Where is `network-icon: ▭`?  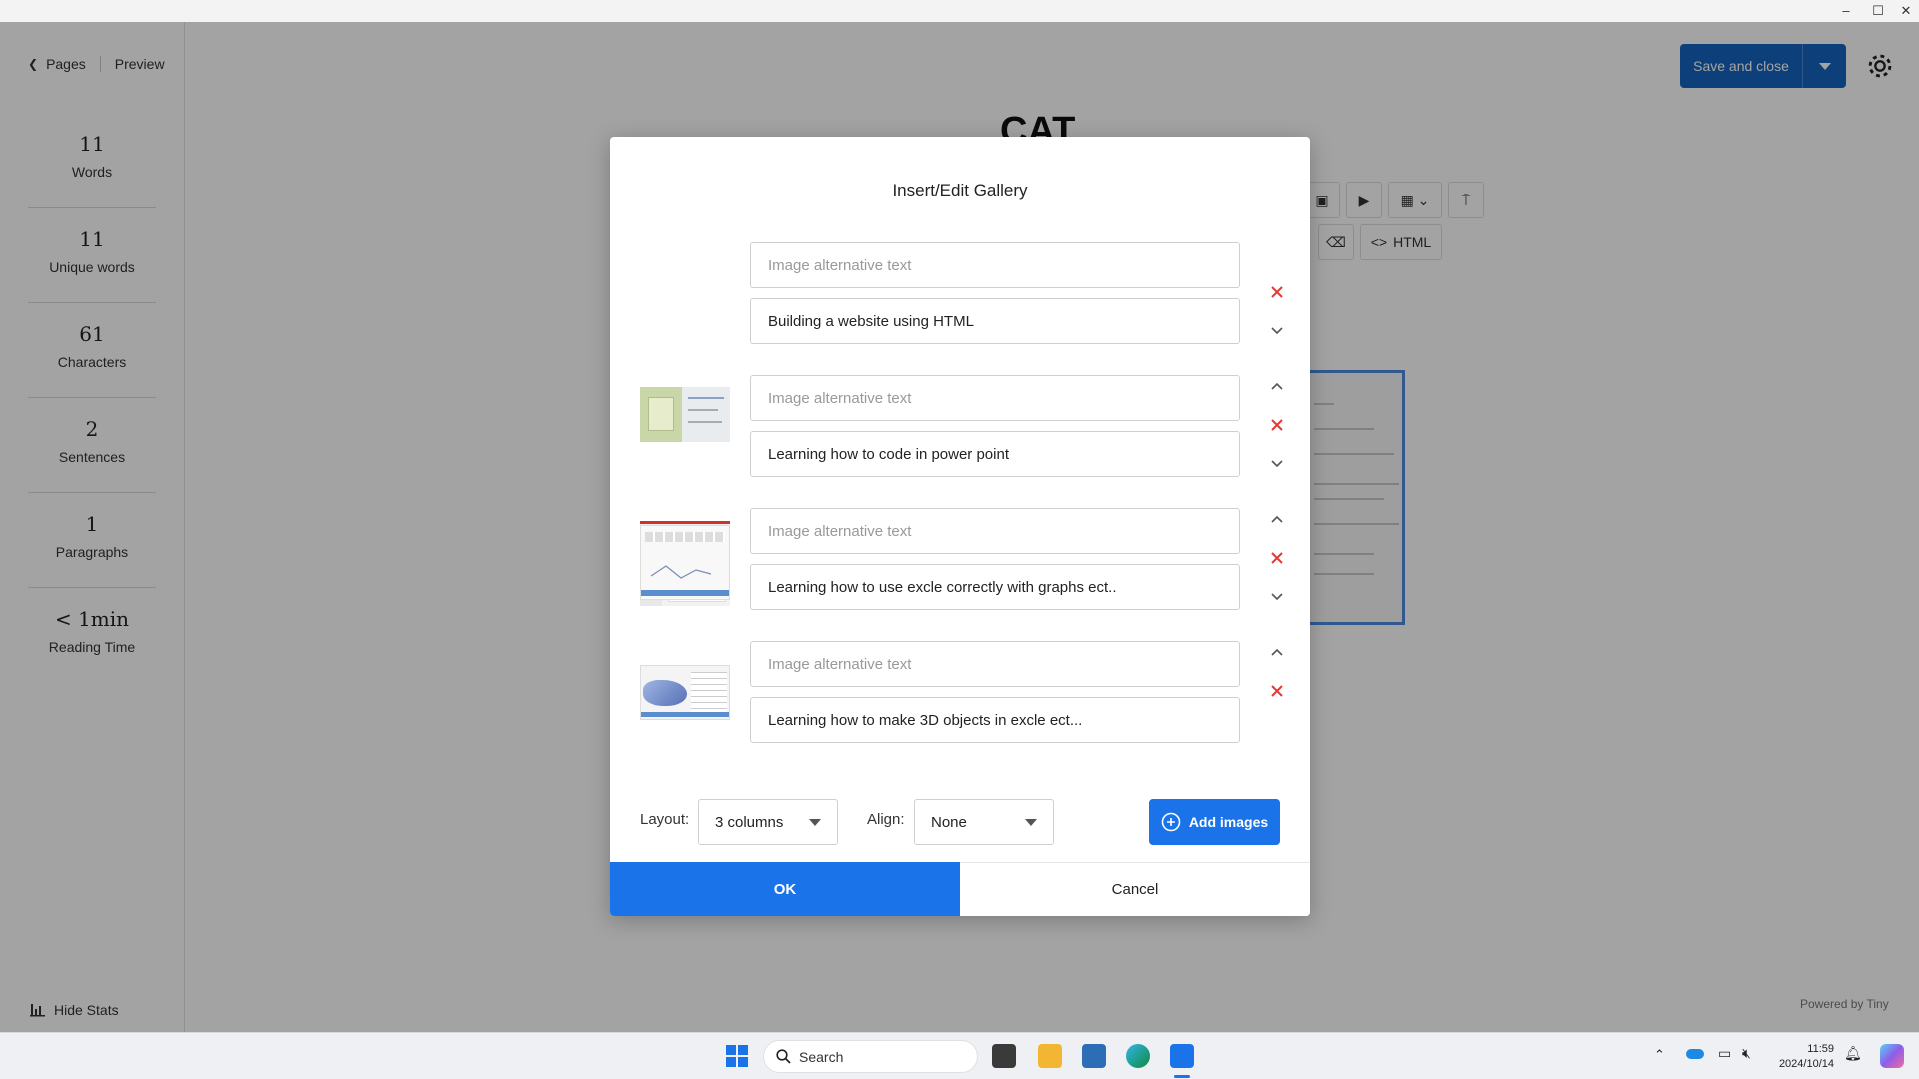
network-icon: ▭ is located at coordinates (1724, 1053).